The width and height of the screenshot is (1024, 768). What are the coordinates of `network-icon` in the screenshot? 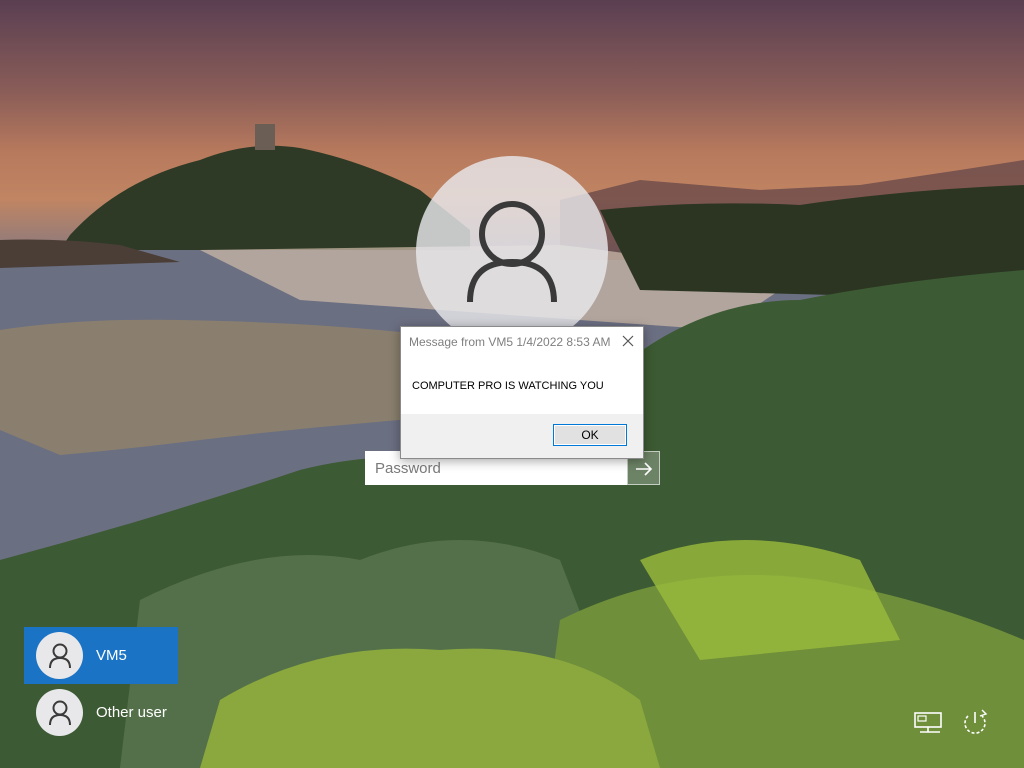 It's located at (928, 722).